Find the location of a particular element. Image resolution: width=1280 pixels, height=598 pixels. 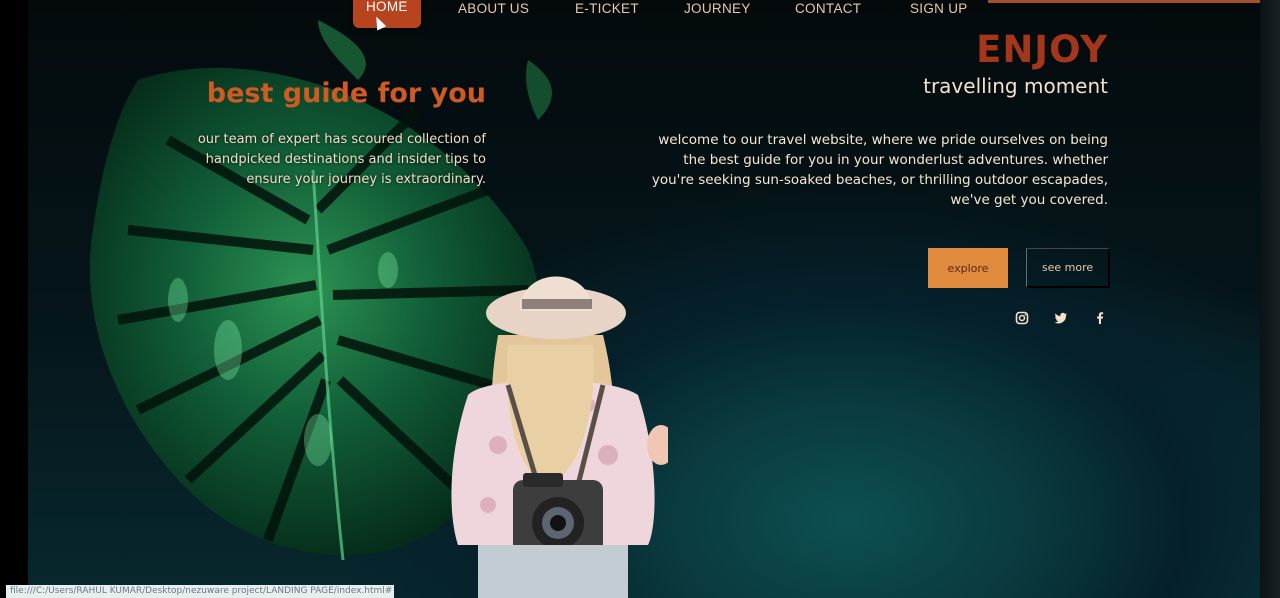

left-heading: best guide for you is located at coordinates (346, 93).